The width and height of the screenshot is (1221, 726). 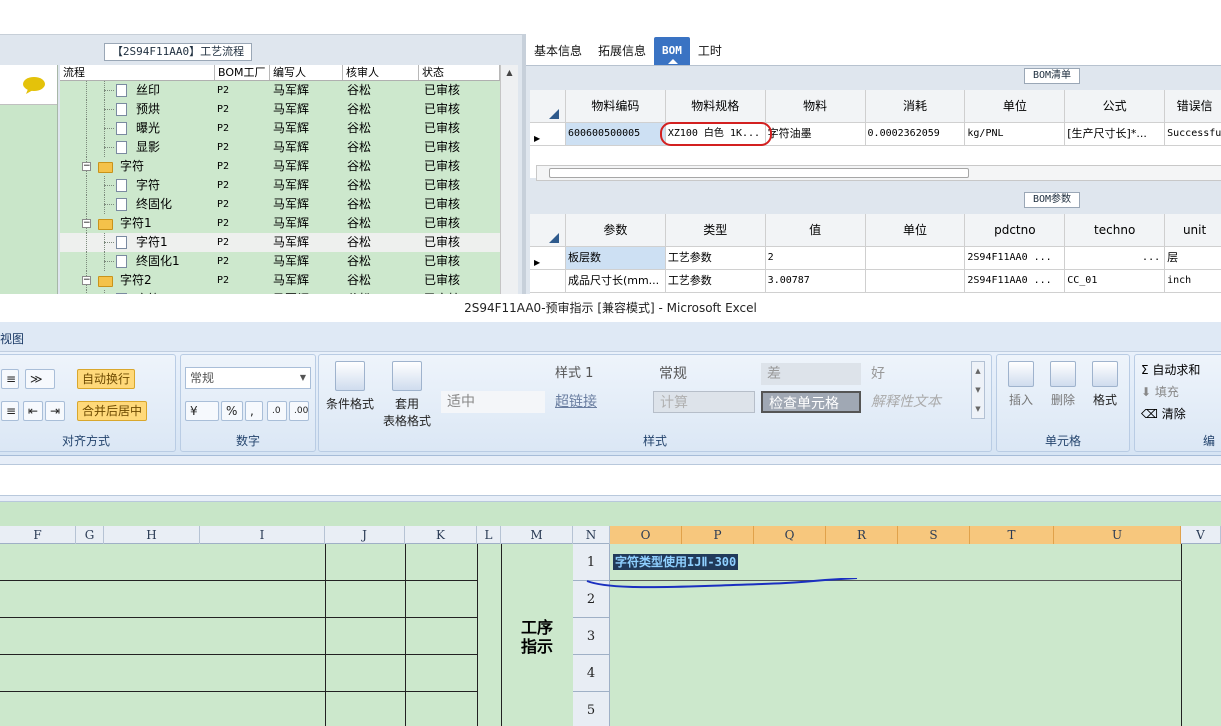 I want to click on tree-node: 字符, so click(x=137, y=185).